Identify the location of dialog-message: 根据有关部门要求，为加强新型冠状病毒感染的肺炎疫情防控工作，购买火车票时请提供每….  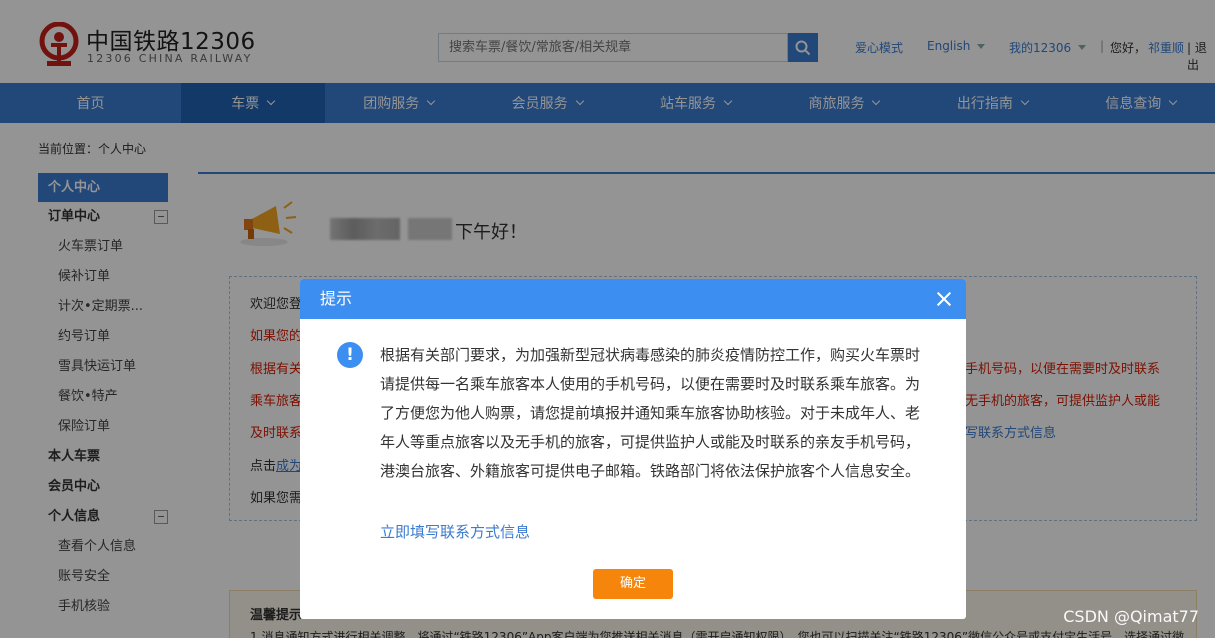
(650, 413).